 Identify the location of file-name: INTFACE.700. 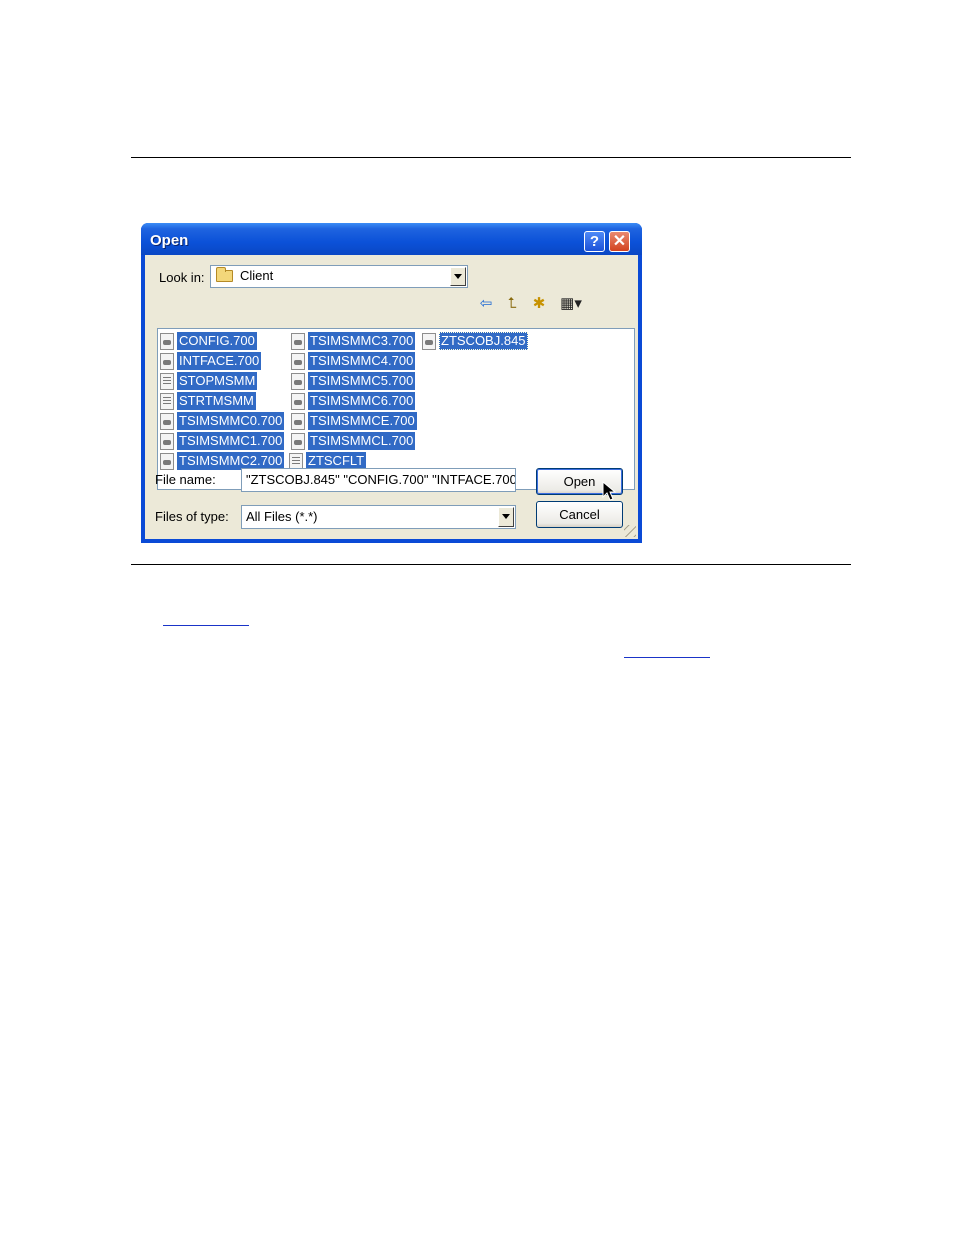
(219, 361).